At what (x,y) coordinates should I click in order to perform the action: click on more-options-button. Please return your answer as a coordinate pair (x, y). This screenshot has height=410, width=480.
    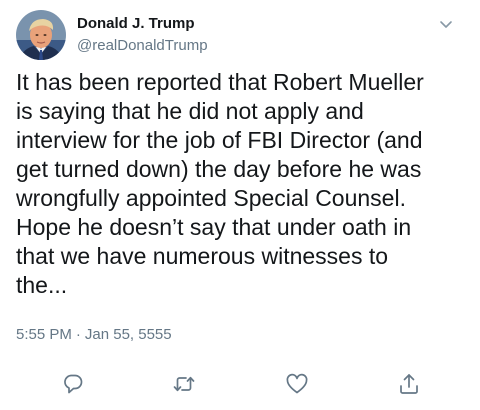
    Looking at the image, I should click on (446, 24).